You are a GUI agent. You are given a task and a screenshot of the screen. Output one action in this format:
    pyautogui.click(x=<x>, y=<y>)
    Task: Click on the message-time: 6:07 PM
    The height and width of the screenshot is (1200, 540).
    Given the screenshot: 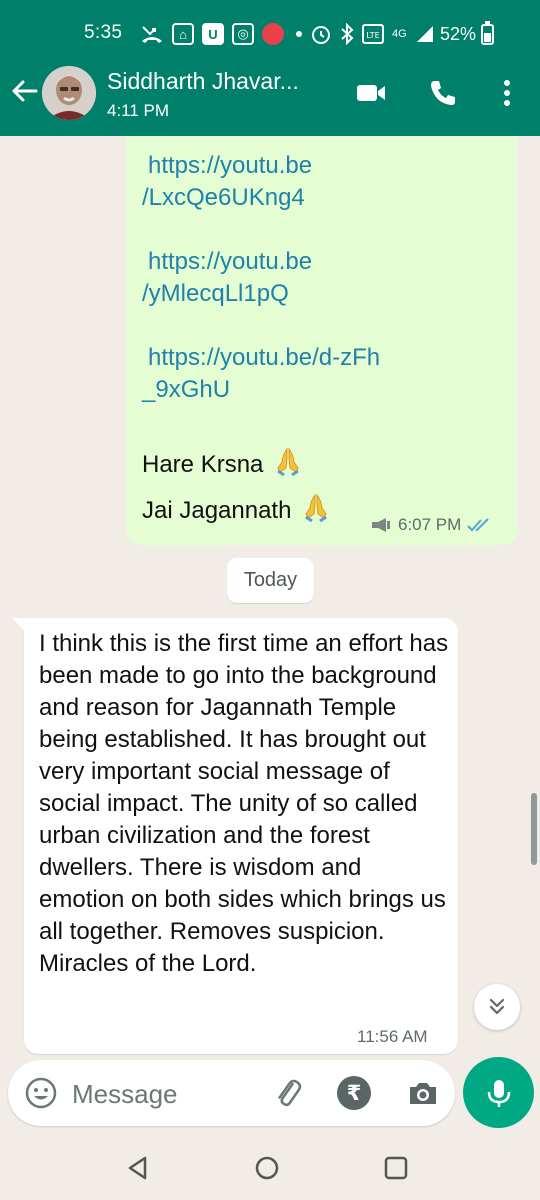 What is the action you would take?
    pyautogui.click(x=430, y=524)
    